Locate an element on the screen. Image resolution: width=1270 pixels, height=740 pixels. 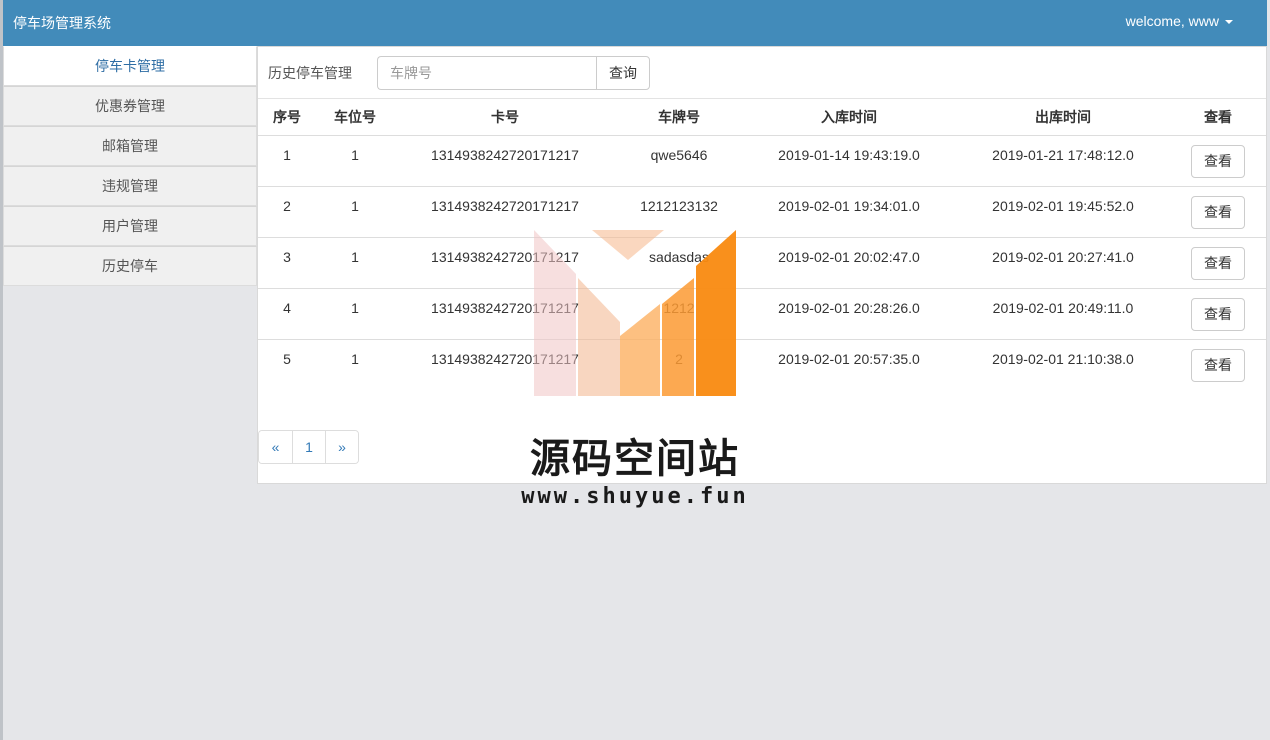
cell-in-time: 2019-02-01 20:57:35.0 is located at coordinates (849, 358).